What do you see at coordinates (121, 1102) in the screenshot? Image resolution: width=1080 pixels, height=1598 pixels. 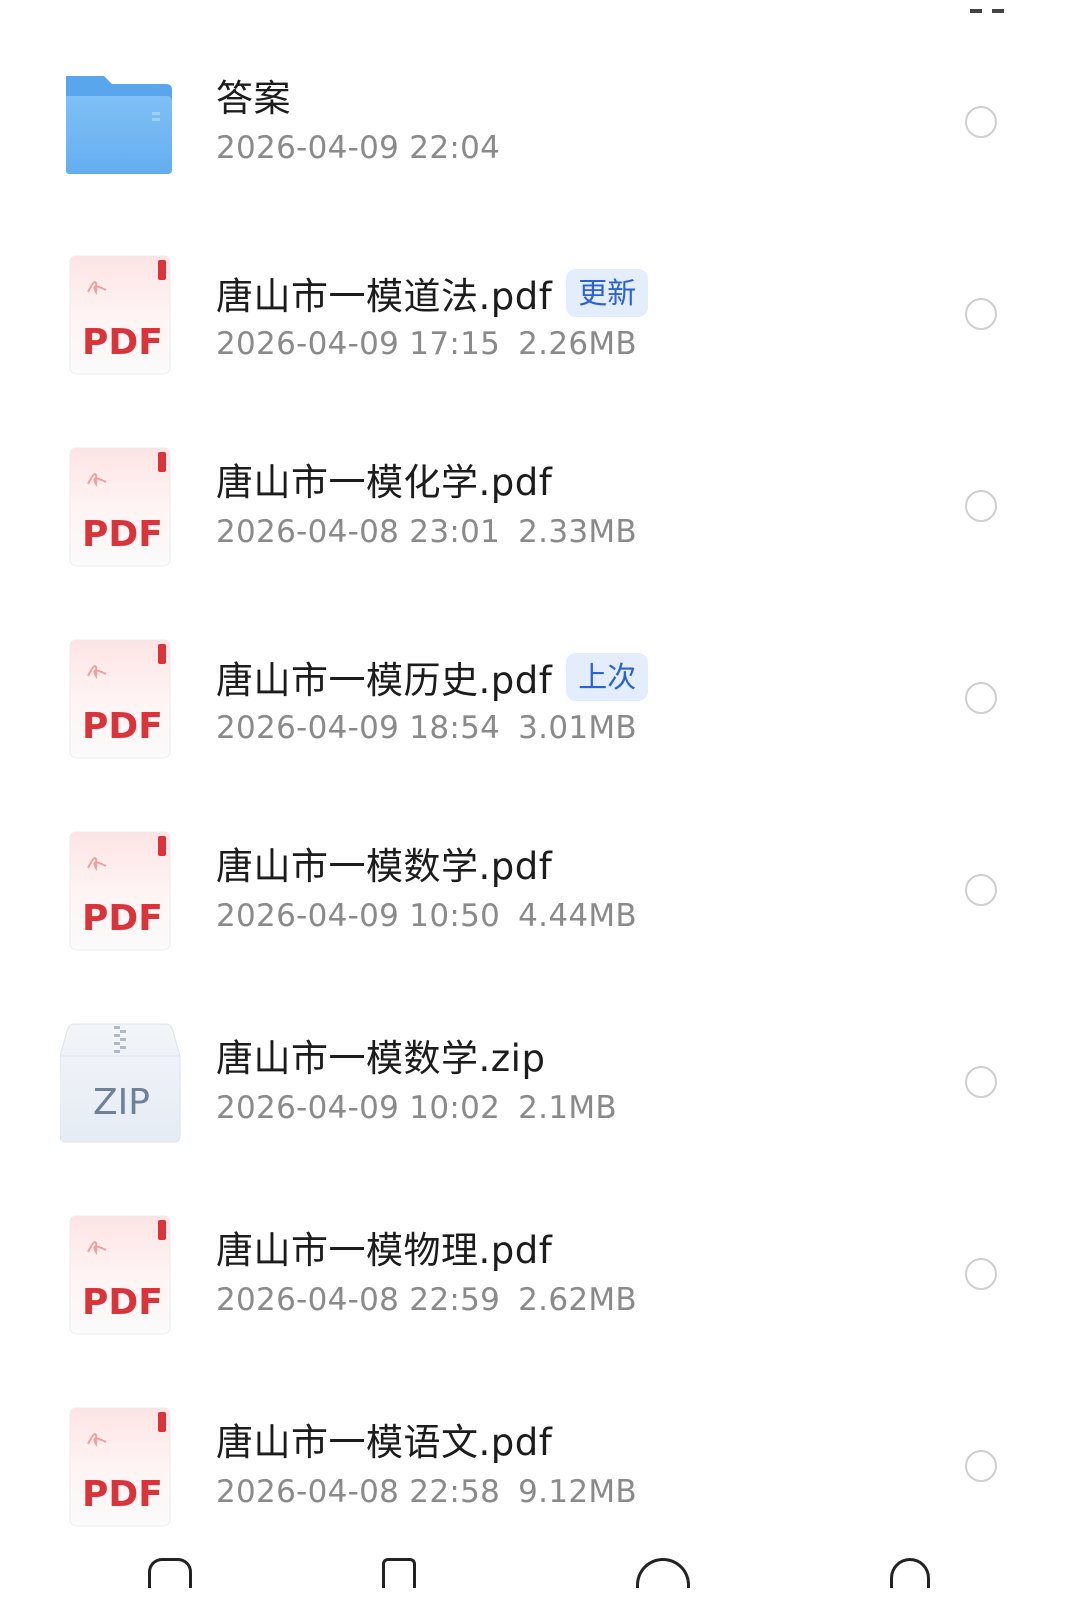 I see `zip-label: ZIP` at bounding box center [121, 1102].